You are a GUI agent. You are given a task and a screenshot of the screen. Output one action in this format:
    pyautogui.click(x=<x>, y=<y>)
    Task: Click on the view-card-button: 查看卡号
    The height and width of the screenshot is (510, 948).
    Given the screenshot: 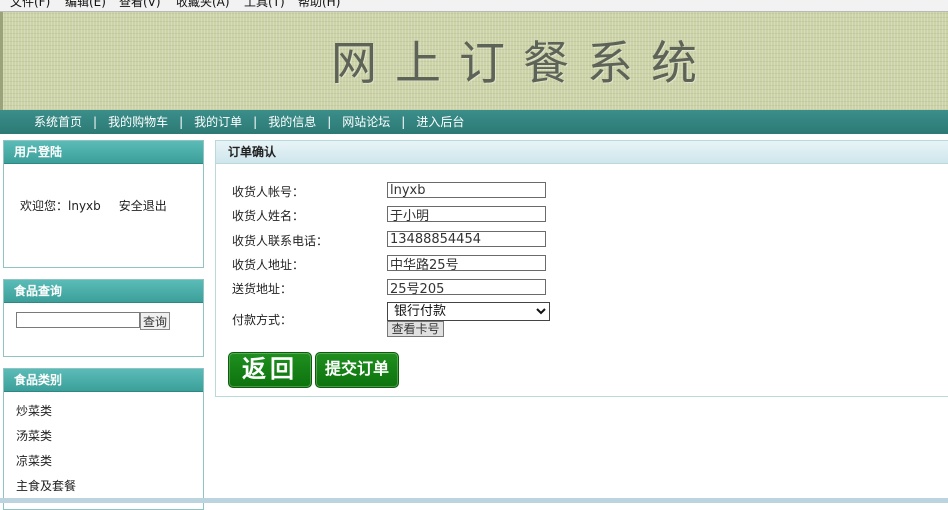 What is the action you would take?
    pyautogui.click(x=415, y=329)
    